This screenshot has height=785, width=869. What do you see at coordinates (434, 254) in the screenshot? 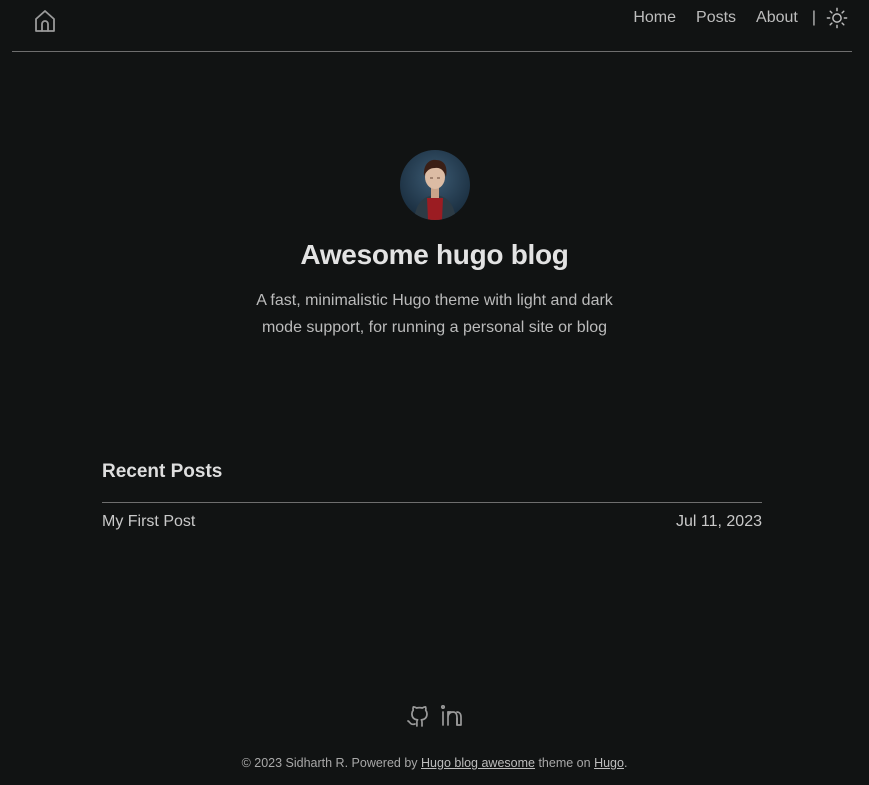
I see `site-title: Awesome hugo blog` at bounding box center [434, 254].